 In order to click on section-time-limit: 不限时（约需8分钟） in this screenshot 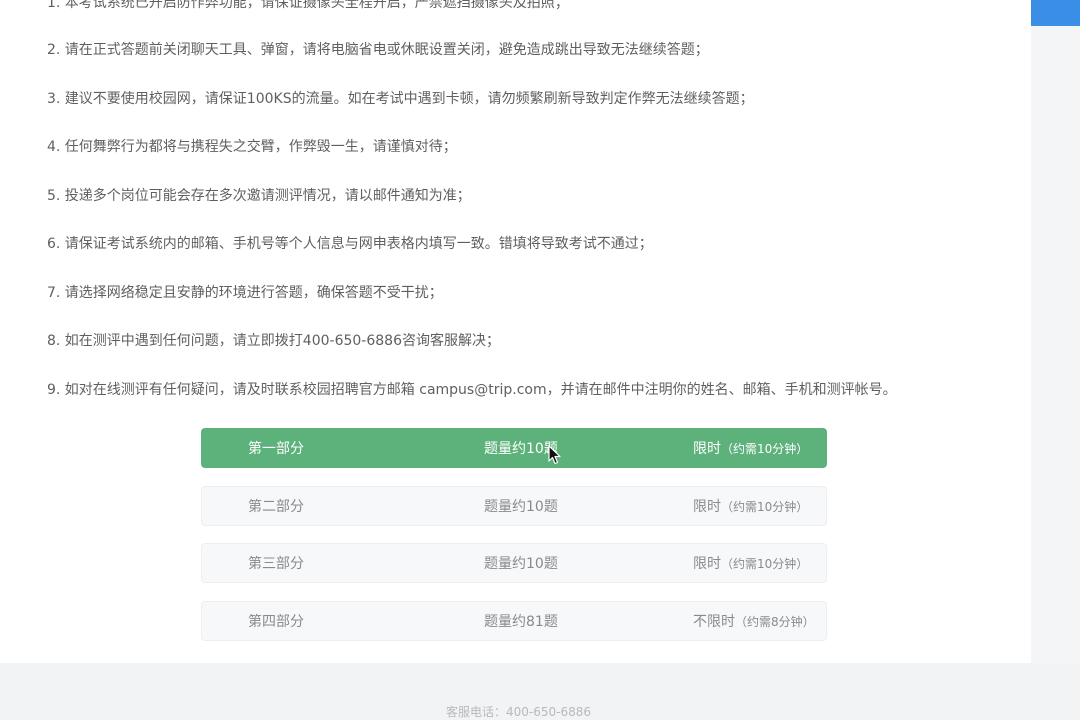, I will do `click(754, 622)`.